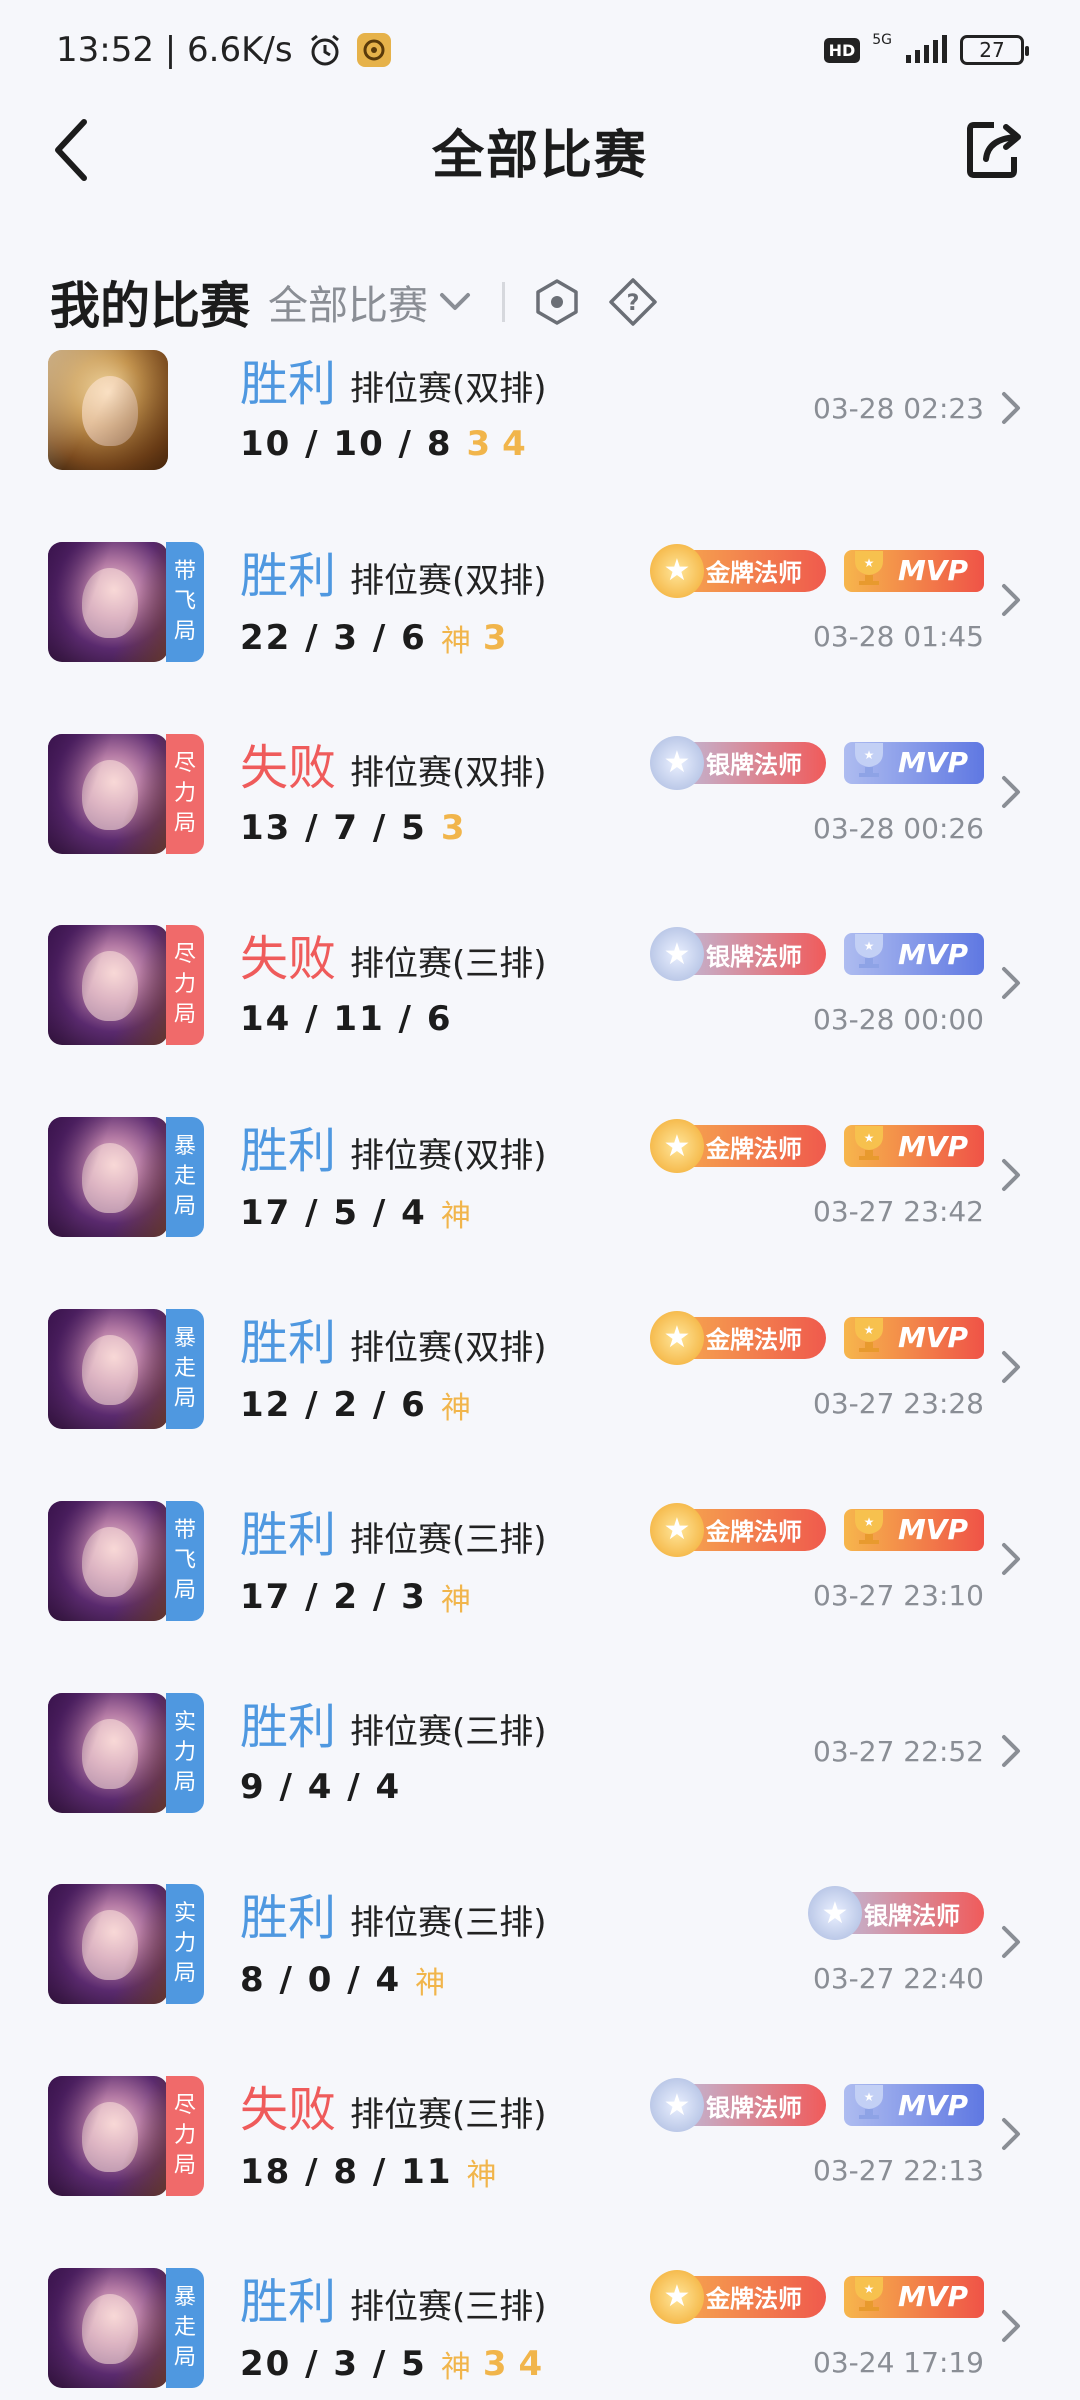  What do you see at coordinates (882, 40) in the screenshot?
I see `network-type: 5G` at bounding box center [882, 40].